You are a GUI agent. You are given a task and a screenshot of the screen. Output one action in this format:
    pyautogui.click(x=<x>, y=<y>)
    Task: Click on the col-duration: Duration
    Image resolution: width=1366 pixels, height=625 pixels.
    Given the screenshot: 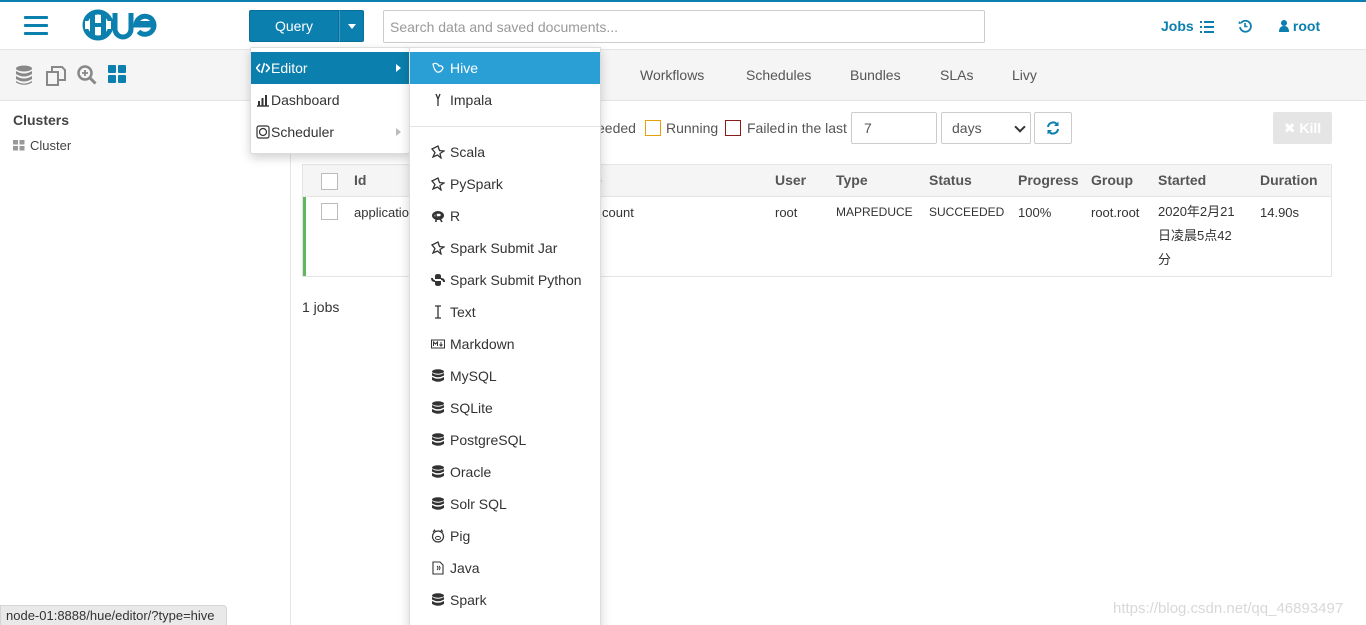 What is the action you would take?
    pyautogui.click(x=1289, y=180)
    